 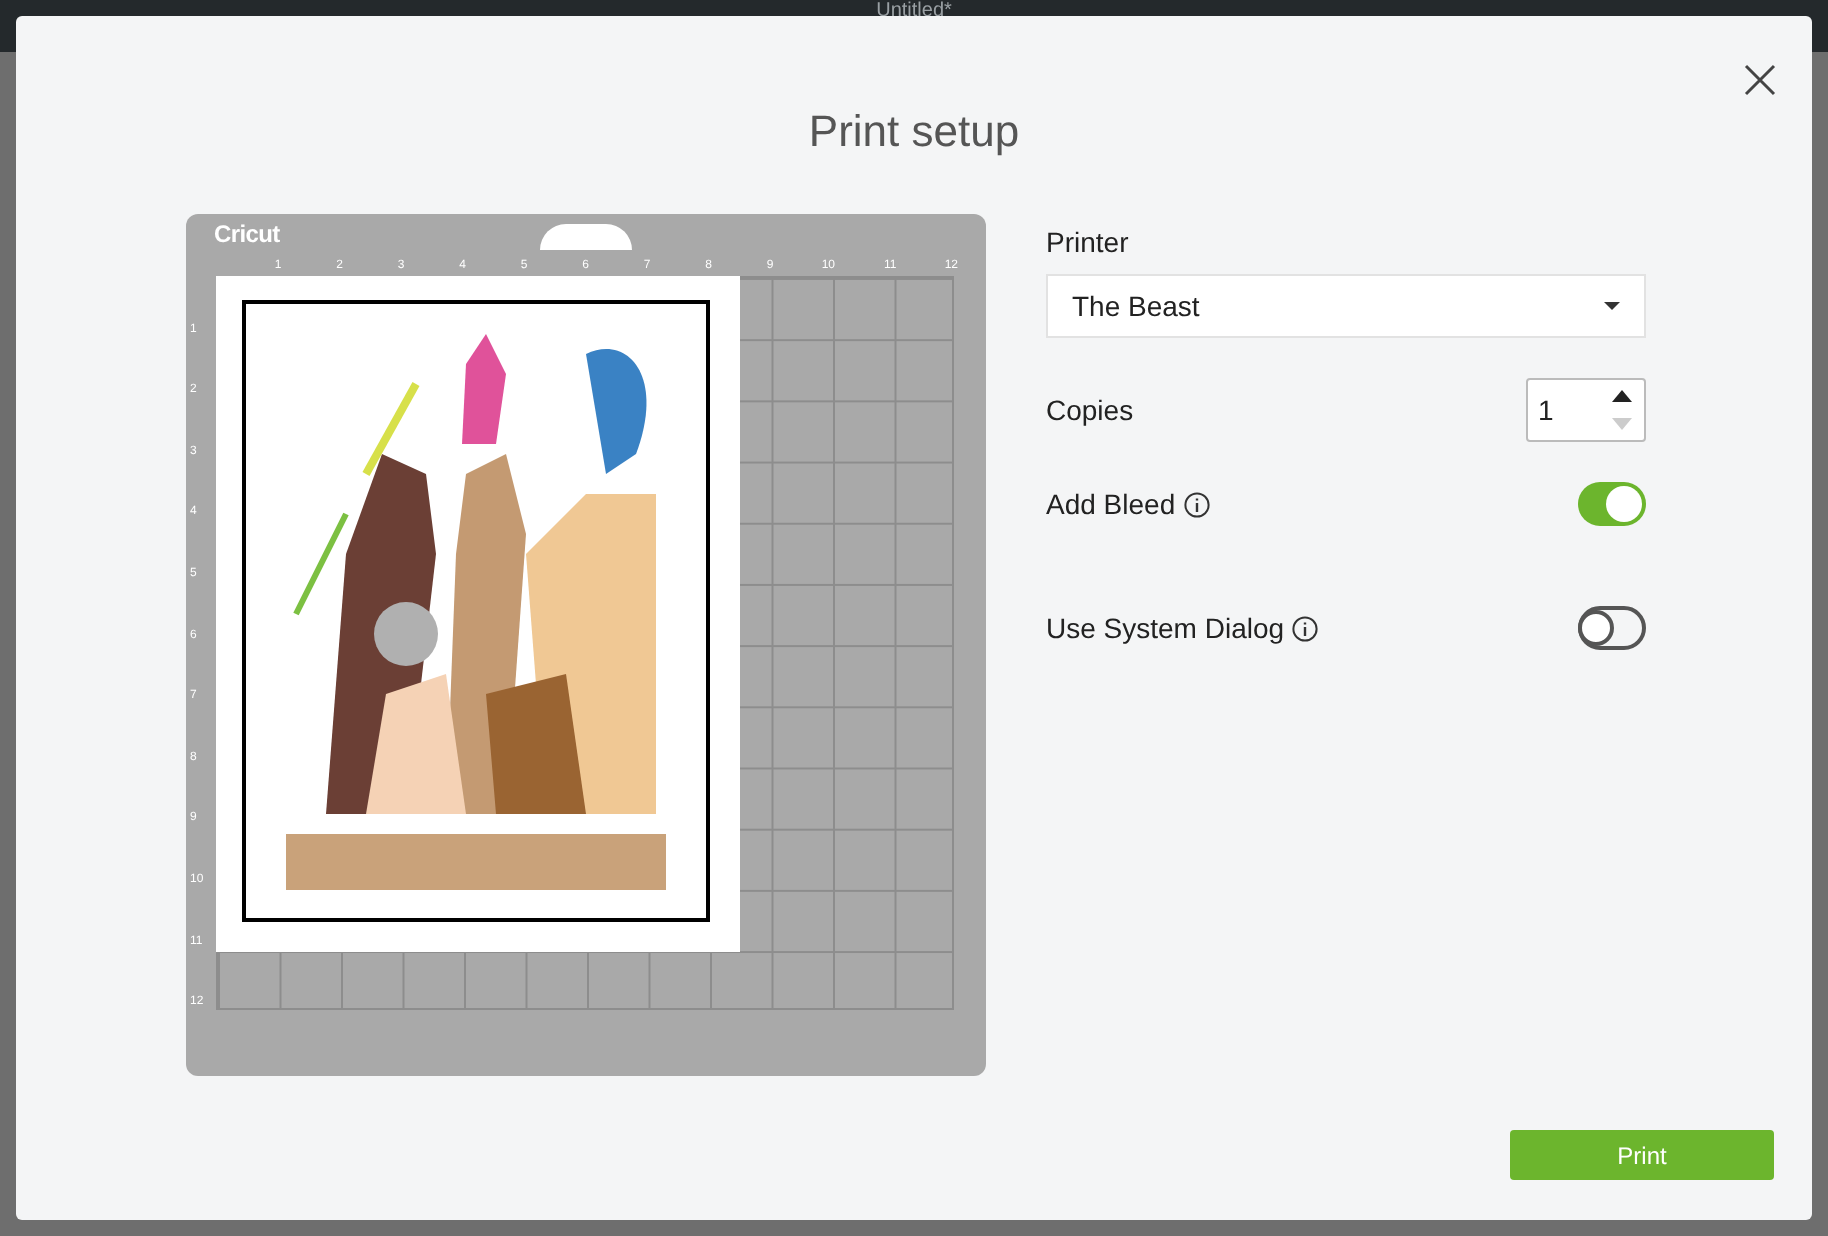 I want to click on close-icon, so click(x=1760, y=80).